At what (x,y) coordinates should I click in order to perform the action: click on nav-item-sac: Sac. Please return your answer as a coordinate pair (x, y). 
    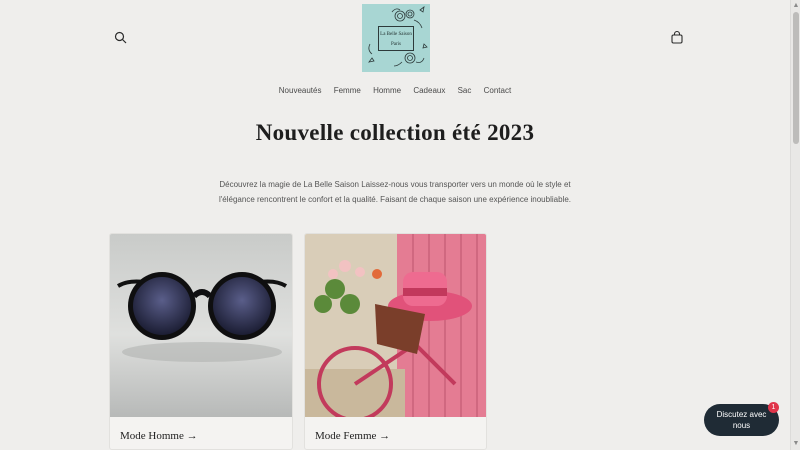
    Looking at the image, I should click on (465, 90).